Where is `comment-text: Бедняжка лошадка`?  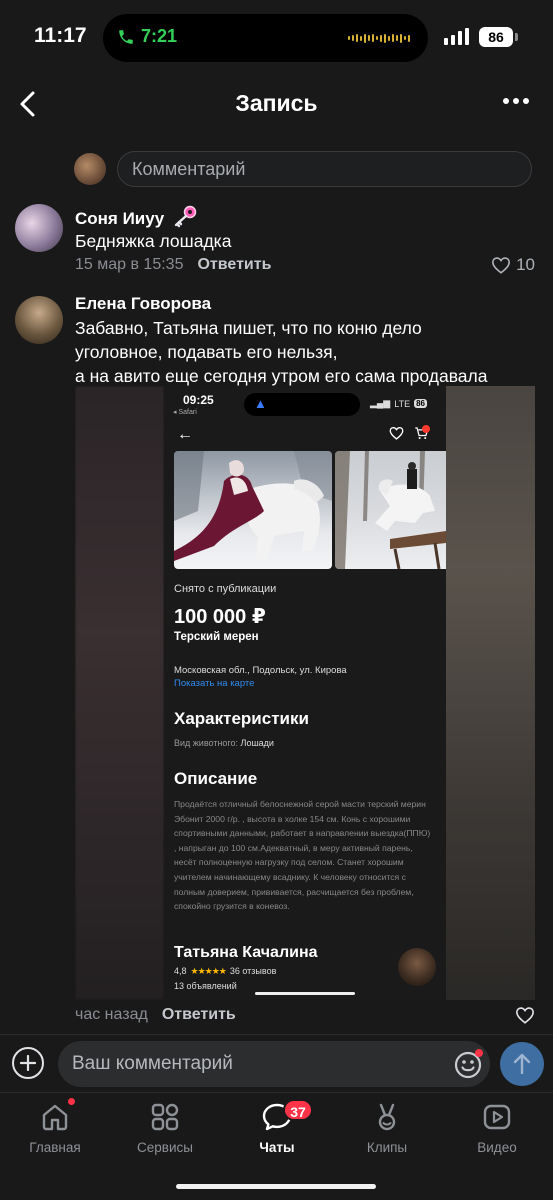
comment-text: Бедняжка лошадка is located at coordinates (153, 241).